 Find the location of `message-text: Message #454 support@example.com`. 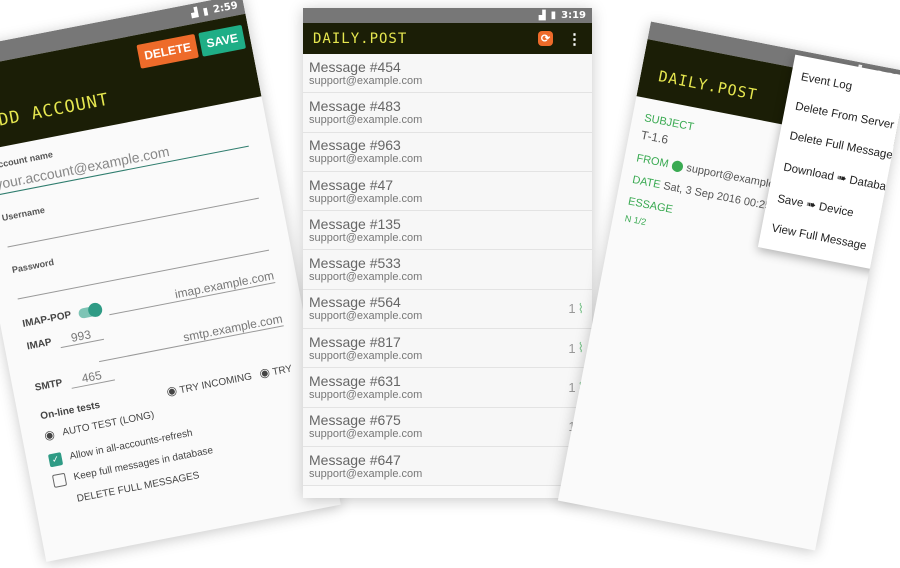

message-text: Message #454 support@example.com is located at coordinates (365, 73).